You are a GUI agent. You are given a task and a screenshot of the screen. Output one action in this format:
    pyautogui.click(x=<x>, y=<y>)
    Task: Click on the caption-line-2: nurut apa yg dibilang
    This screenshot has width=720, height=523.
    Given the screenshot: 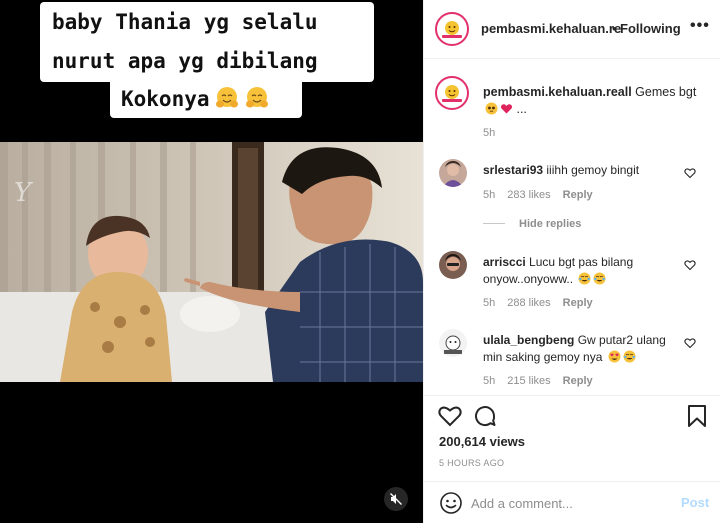 What is the action you would take?
    pyautogui.click(x=185, y=61)
    